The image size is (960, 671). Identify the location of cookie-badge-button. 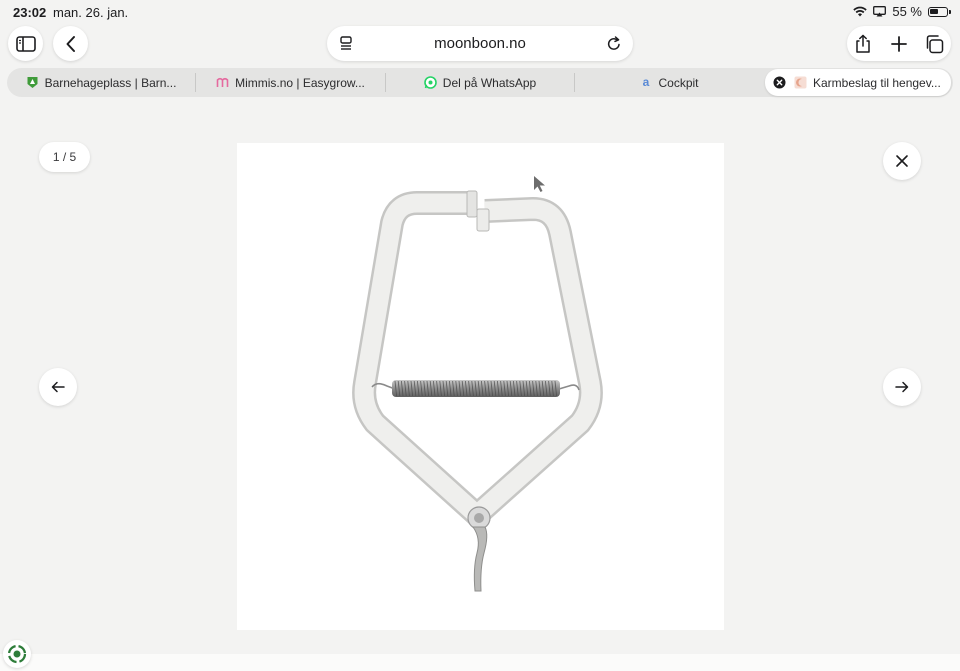
(17, 654).